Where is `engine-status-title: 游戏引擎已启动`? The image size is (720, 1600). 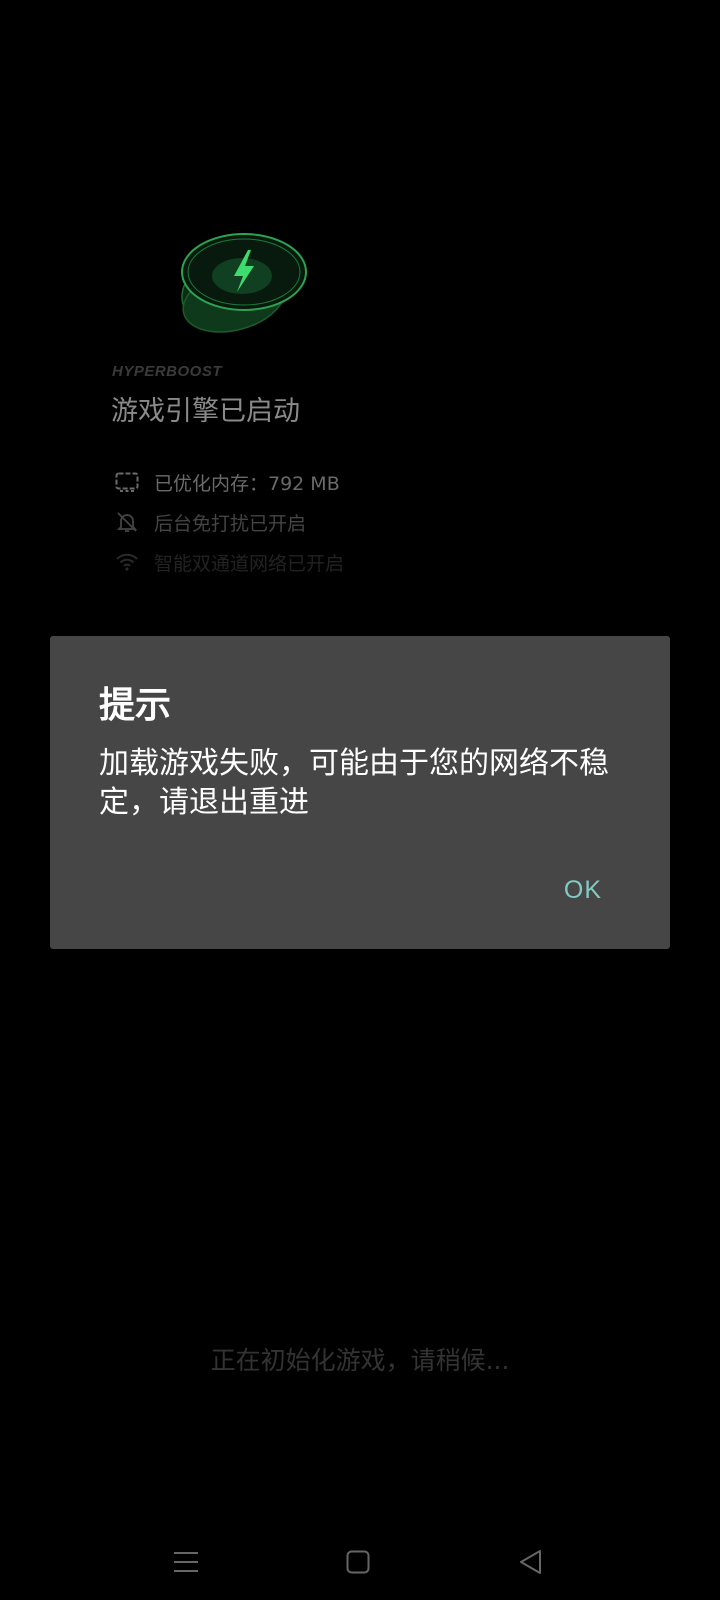 engine-status-title: 游戏引擎已启动 is located at coordinates (205, 411).